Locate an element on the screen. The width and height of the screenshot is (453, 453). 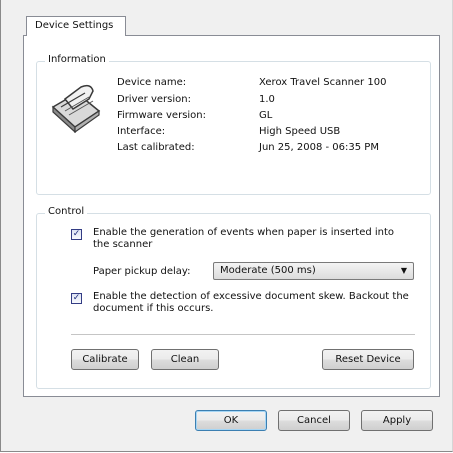
driver-version-value: 1.0 is located at coordinates (267, 99).